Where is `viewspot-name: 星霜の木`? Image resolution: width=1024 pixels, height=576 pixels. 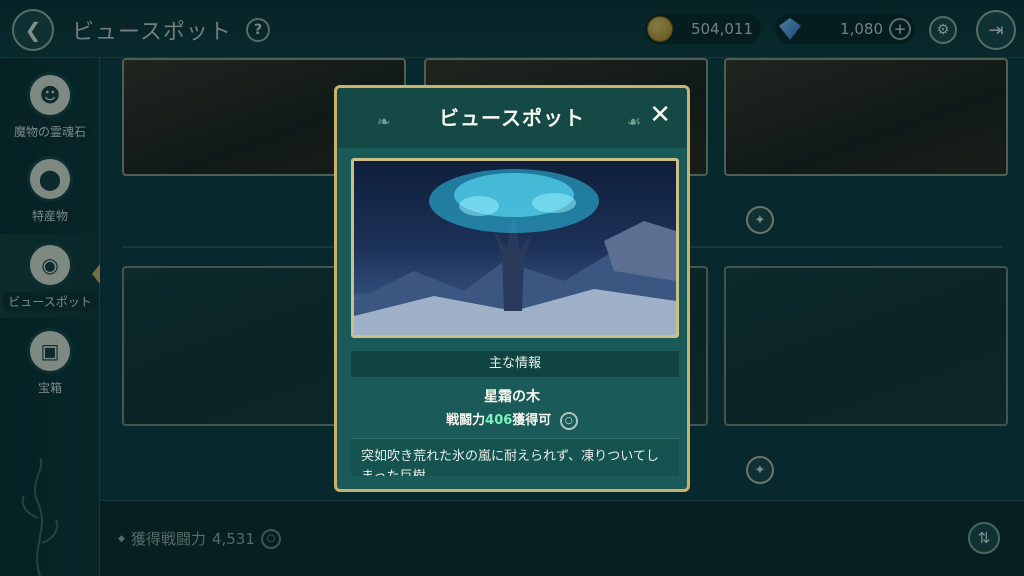
viewspot-name: 星霜の木 is located at coordinates (512, 397).